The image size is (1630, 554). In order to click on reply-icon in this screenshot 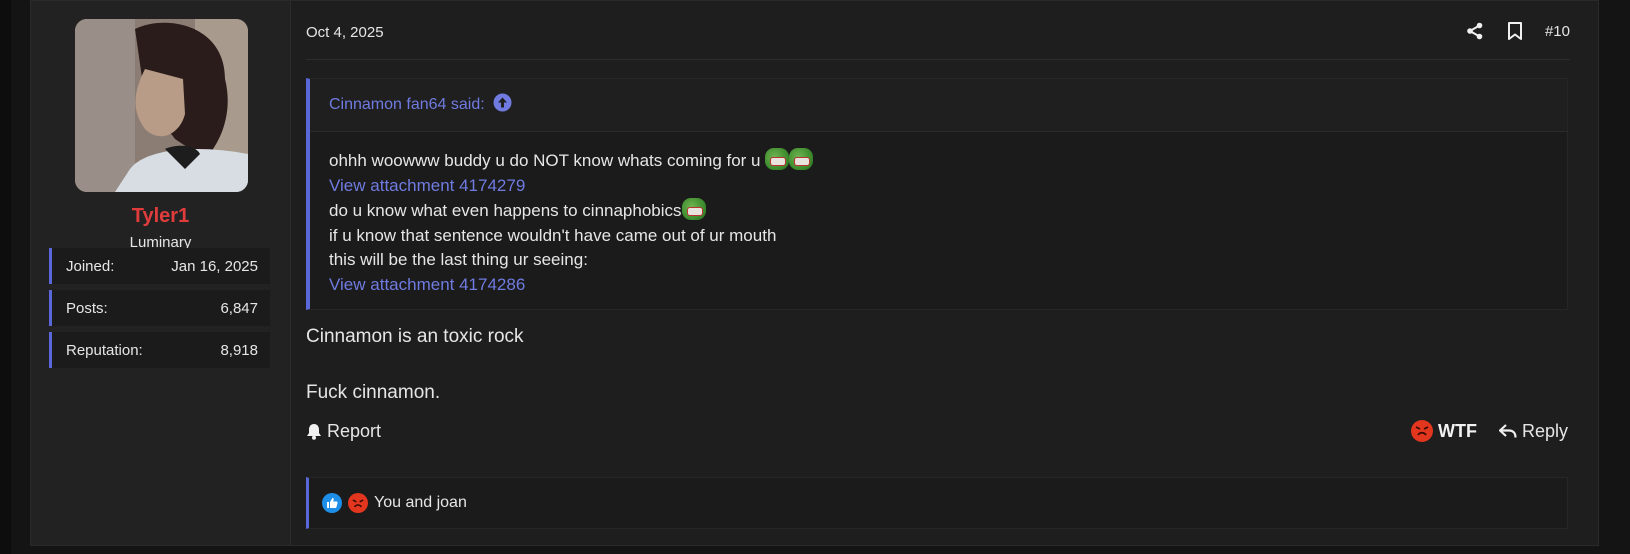, I will do `click(1507, 431)`.